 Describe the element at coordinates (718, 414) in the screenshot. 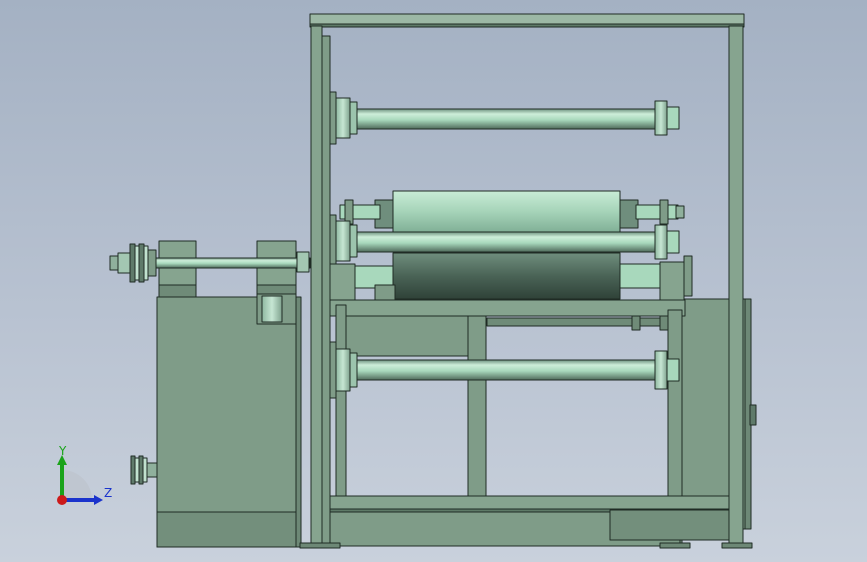

I see `right-cabinet` at that location.